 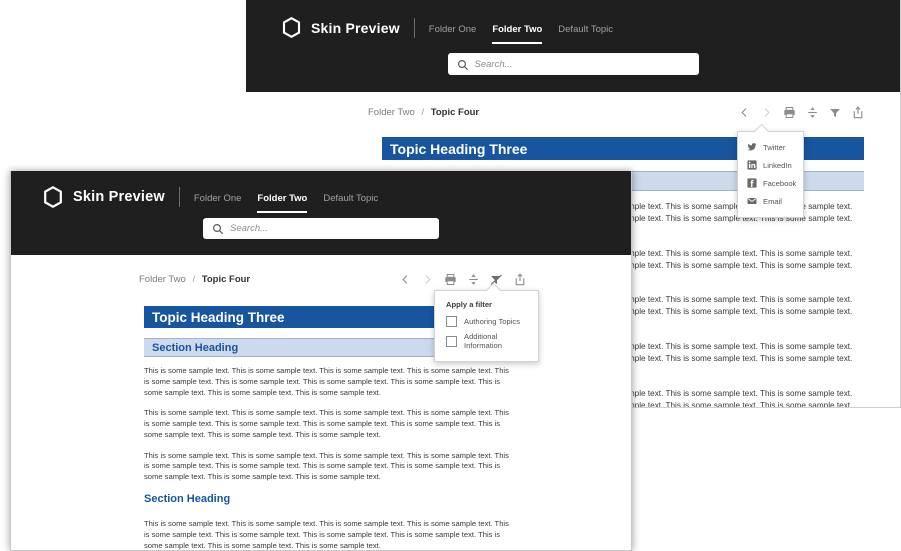 I want to click on brand-name-front: Skin Preview, so click(x=119, y=197).